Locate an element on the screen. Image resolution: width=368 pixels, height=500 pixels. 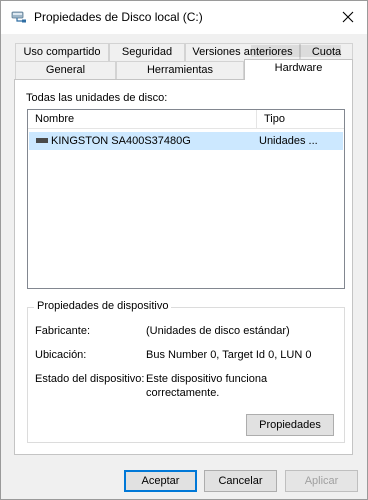
location-value: Bus Number 0, Target Id 0, LUN 0 is located at coordinates (229, 355).